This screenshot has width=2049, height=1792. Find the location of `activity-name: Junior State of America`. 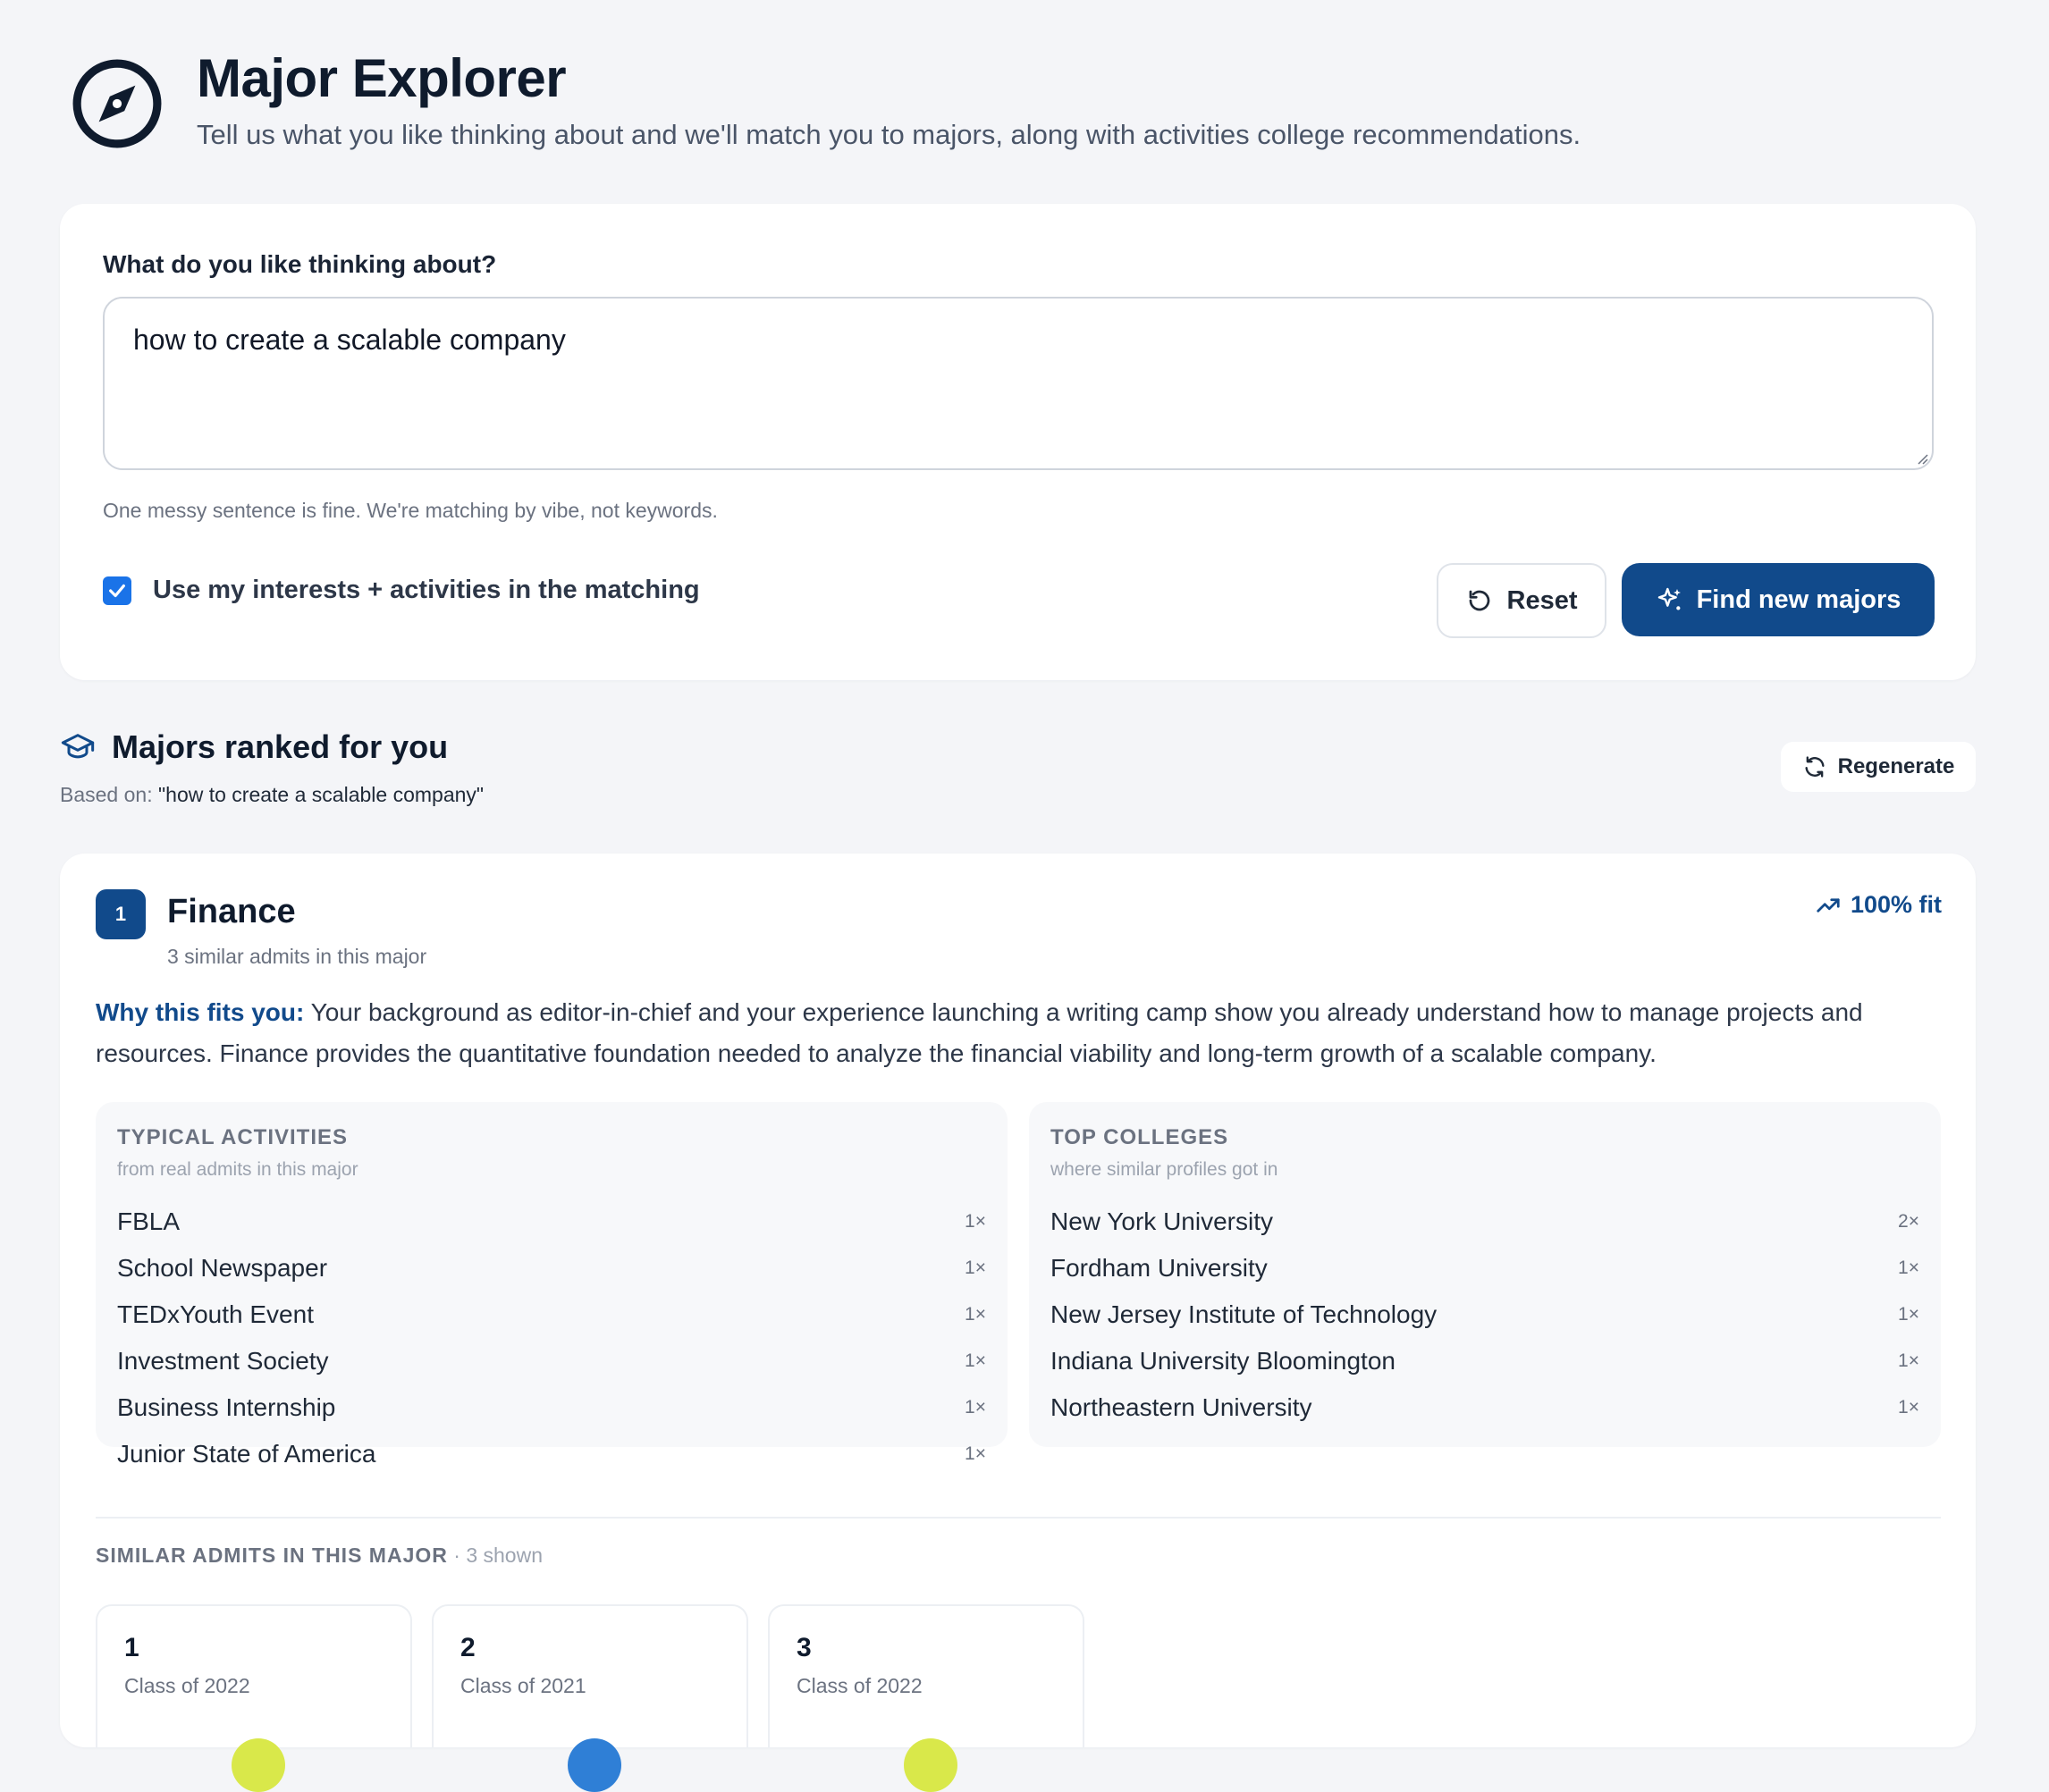

activity-name: Junior State of America is located at coordinates (246, 1454).